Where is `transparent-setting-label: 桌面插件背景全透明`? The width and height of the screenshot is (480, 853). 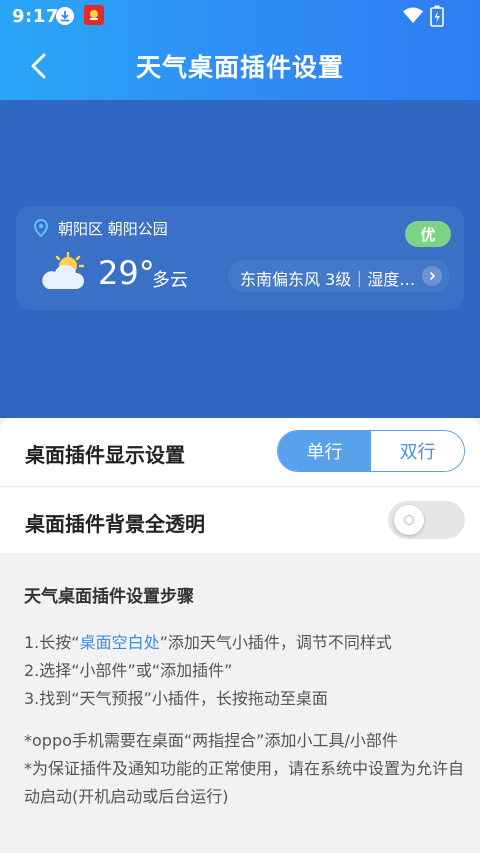 transparent-setting-label: 桌面插件背景全透明 is located at coordinates (115, 524).